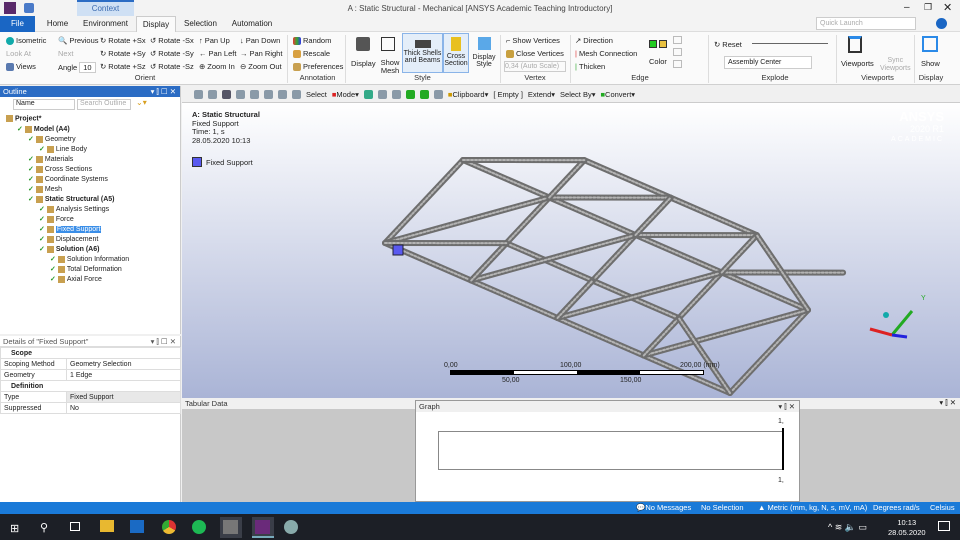 Image resolution: width=960 pixels, height=540 pixels. I want to click on graph-plot-area, so click(611, 450).